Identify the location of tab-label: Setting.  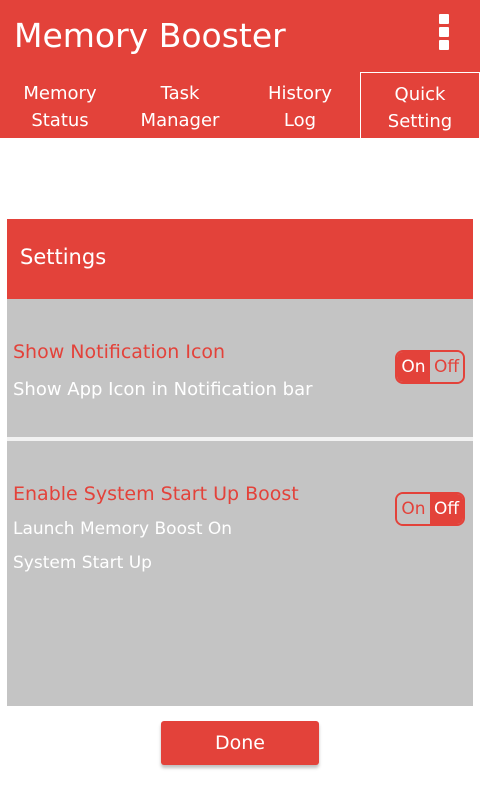
(420, 121).